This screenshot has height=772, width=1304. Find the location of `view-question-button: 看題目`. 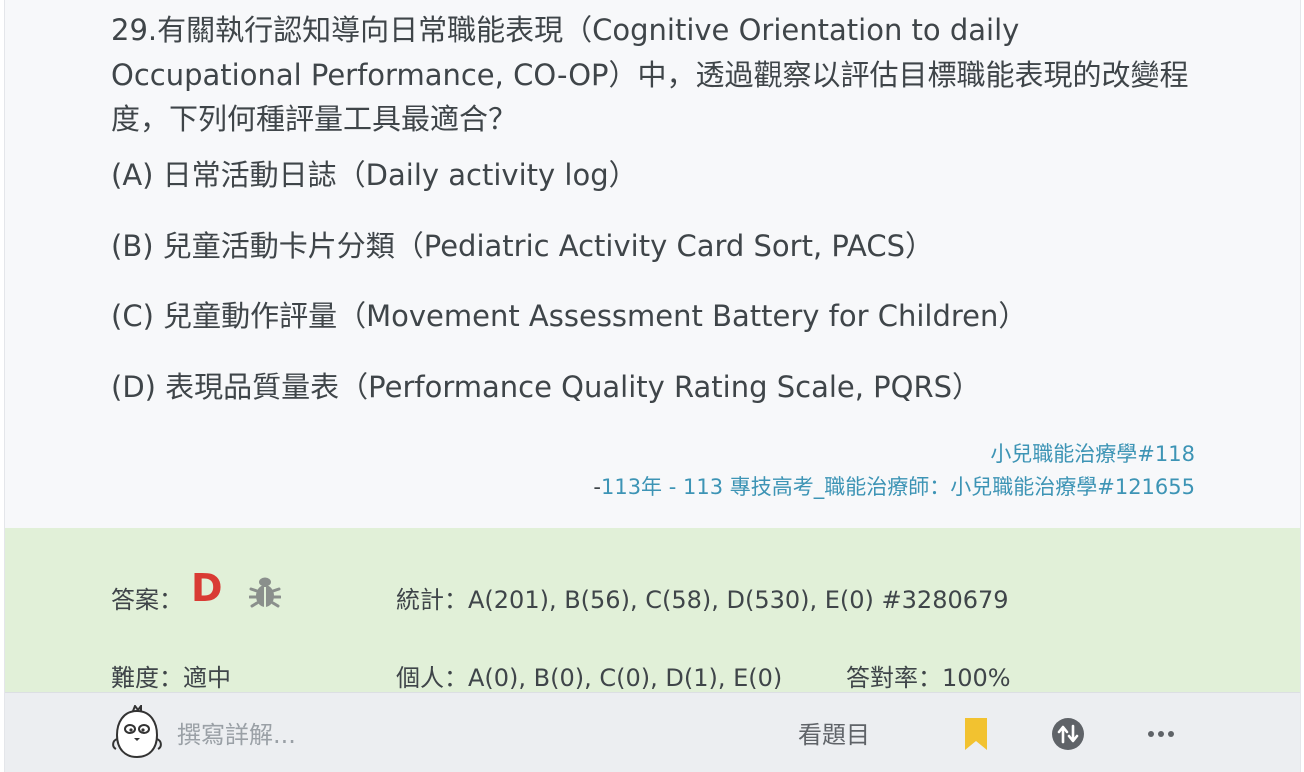

view-question-button: 看題目 is located at coordinates (834, 732).